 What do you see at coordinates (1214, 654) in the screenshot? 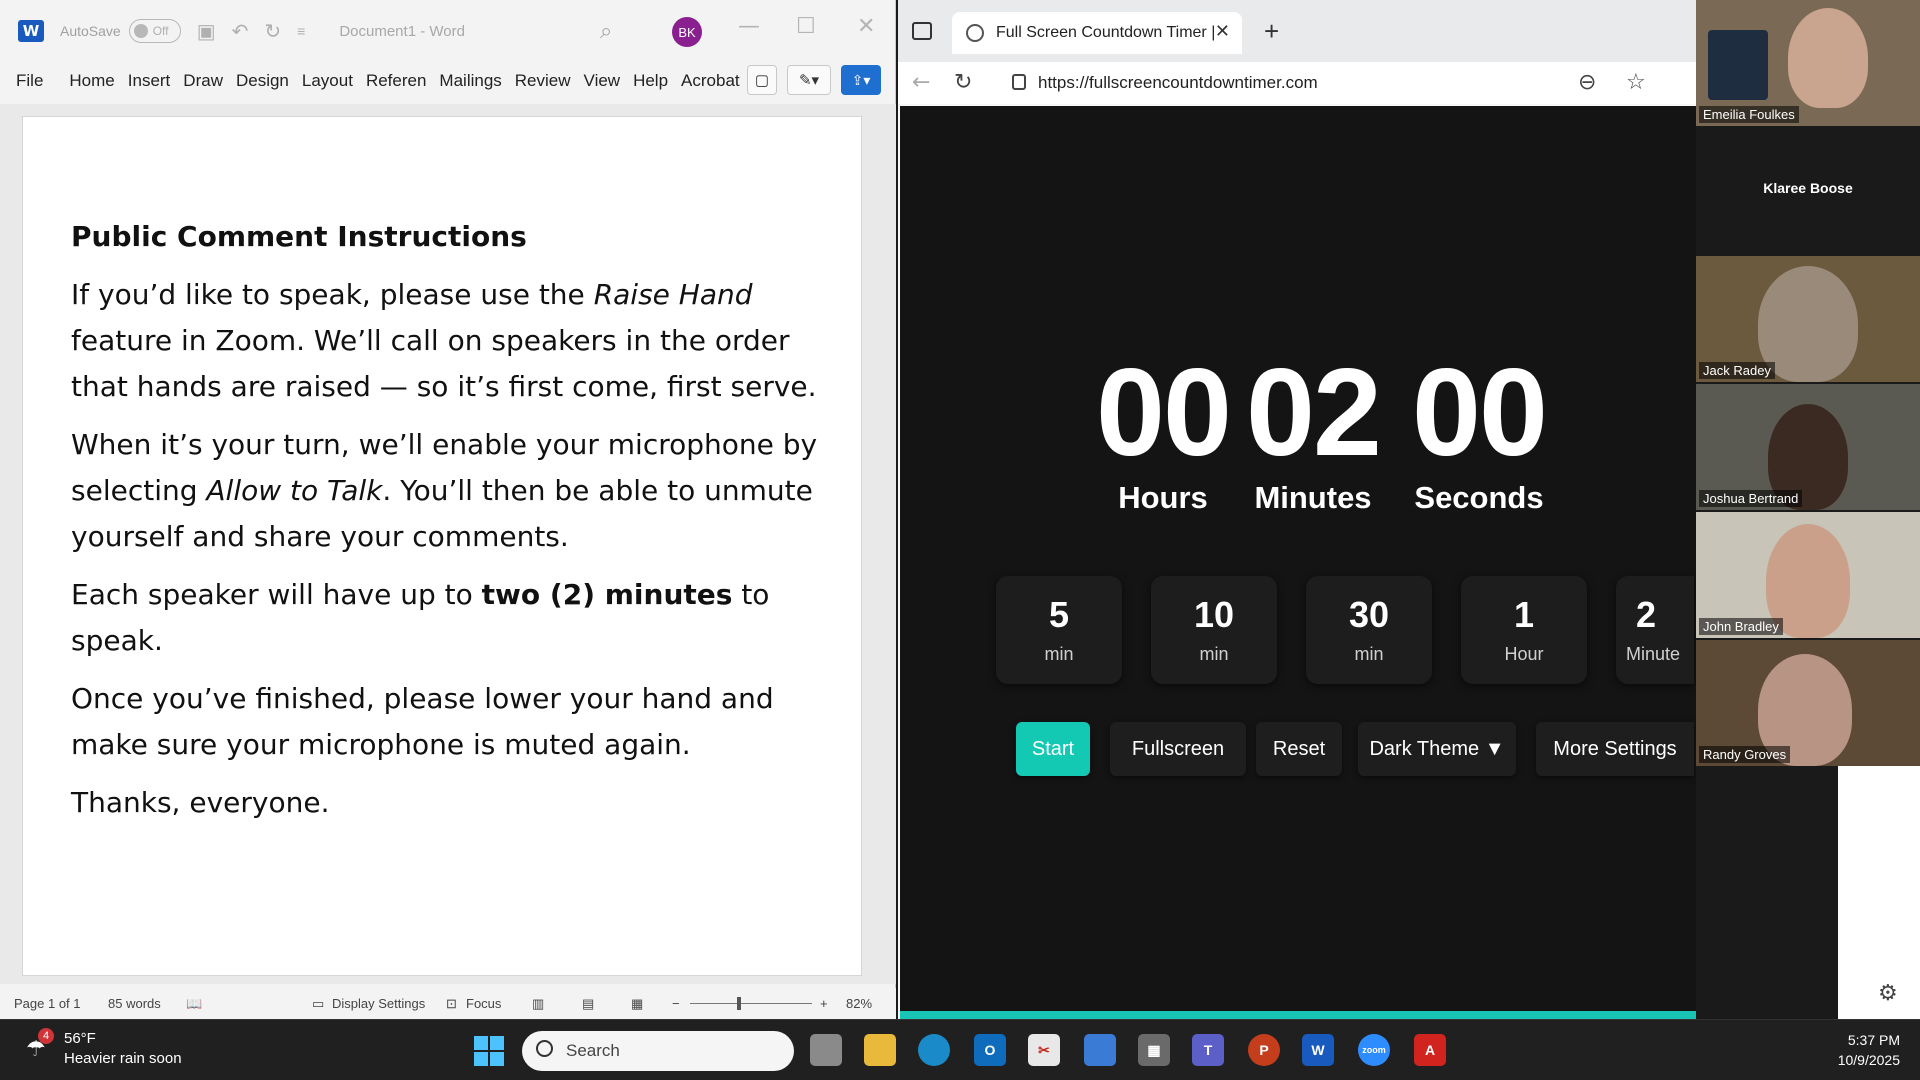
I see `preset-unit: min` at bounding box center [1214, 654].